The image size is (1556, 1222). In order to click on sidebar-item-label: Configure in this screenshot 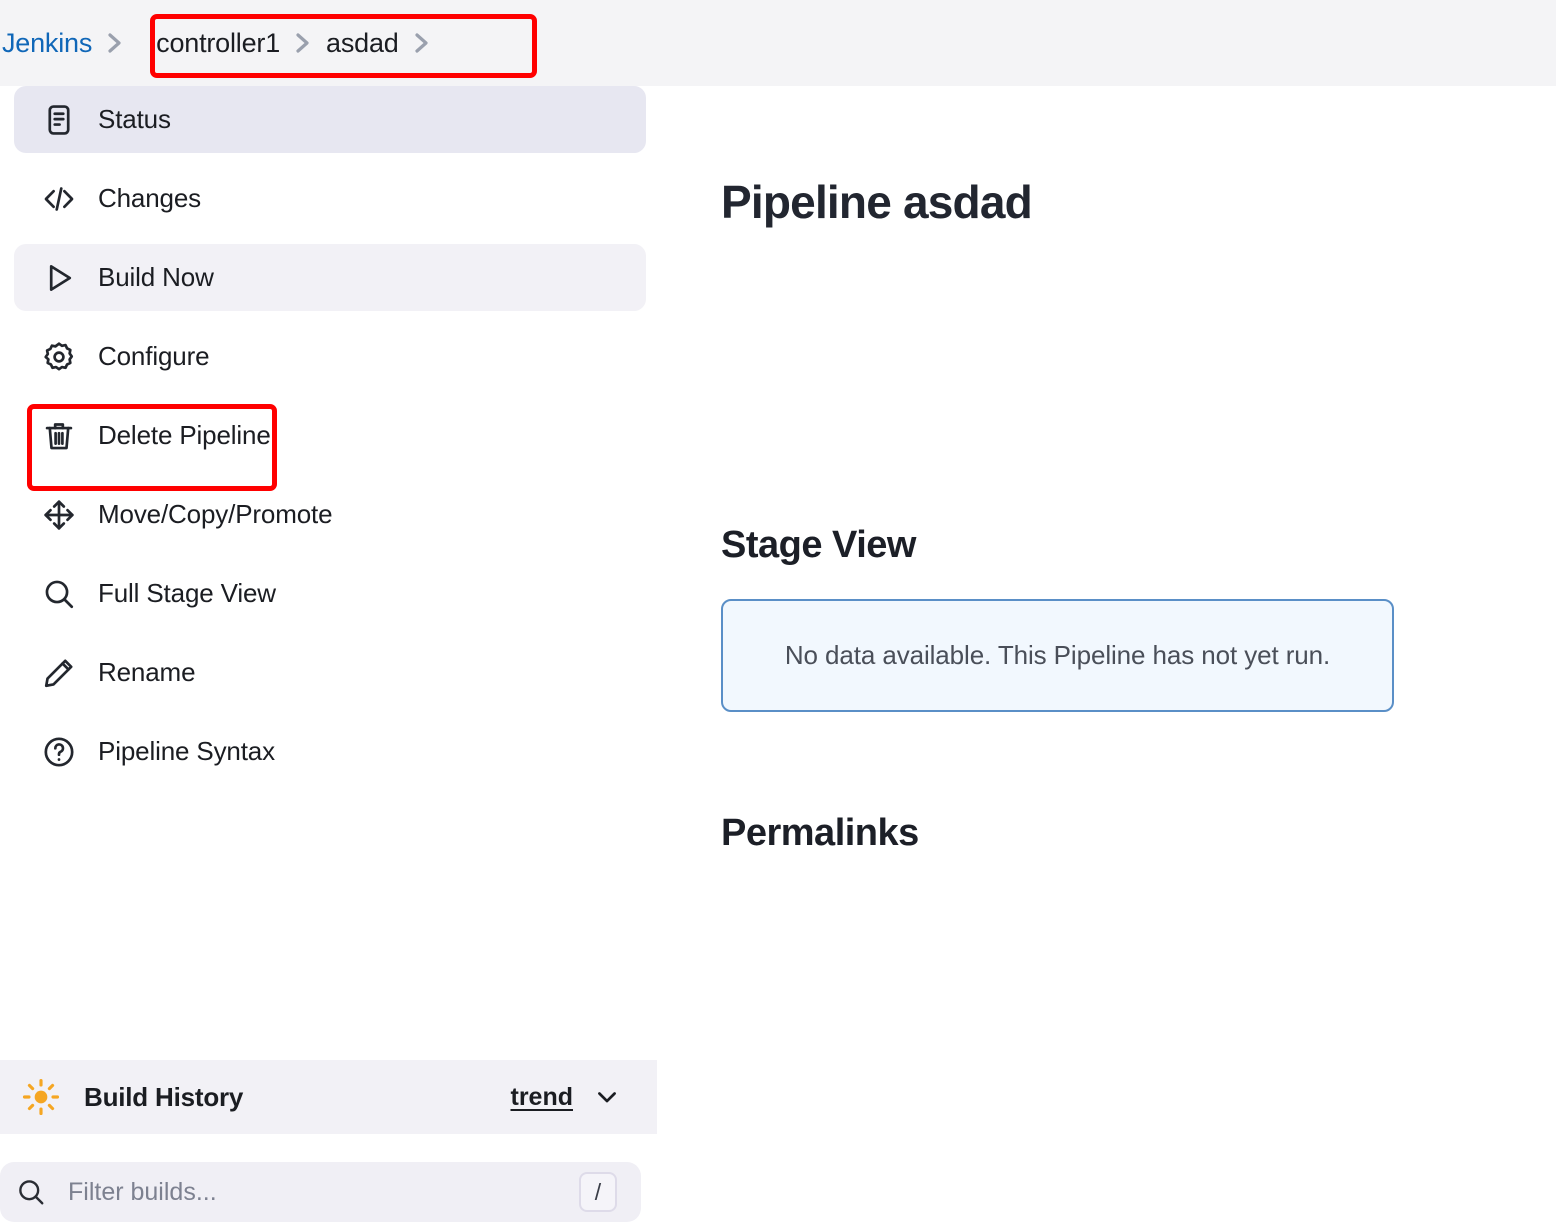, I will do `click(154, 356)`.